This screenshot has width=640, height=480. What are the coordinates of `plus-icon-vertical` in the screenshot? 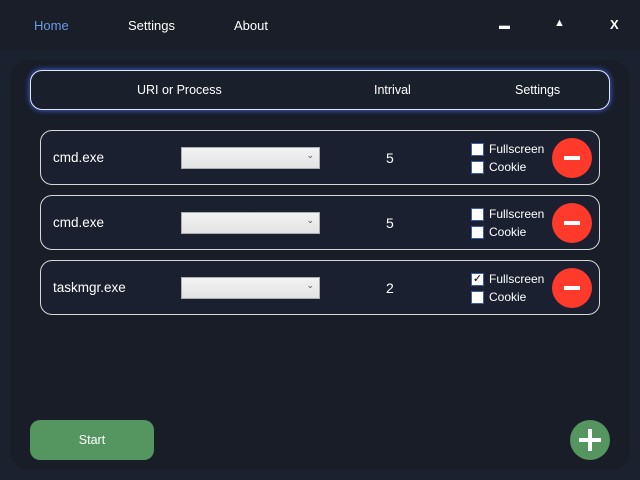 It's located at (590, 440).